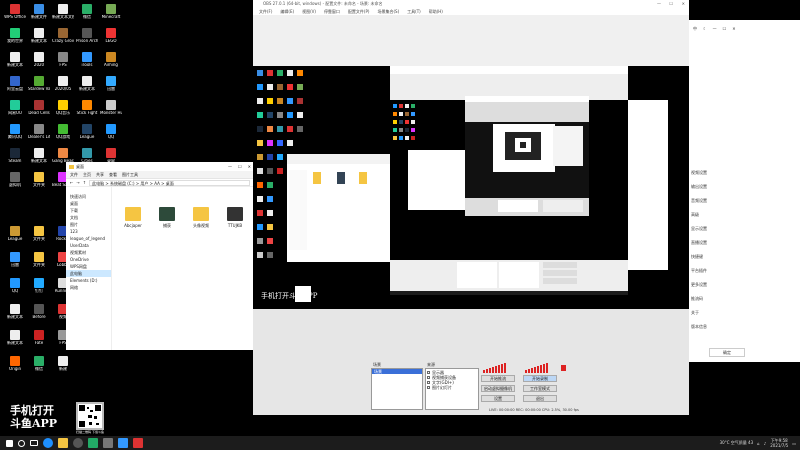 The width and height of the screenshot is (800, 450). Describe the element at coordinates (15, 291) in the screenshot. I see `desktop-icon: QQ` at that location.